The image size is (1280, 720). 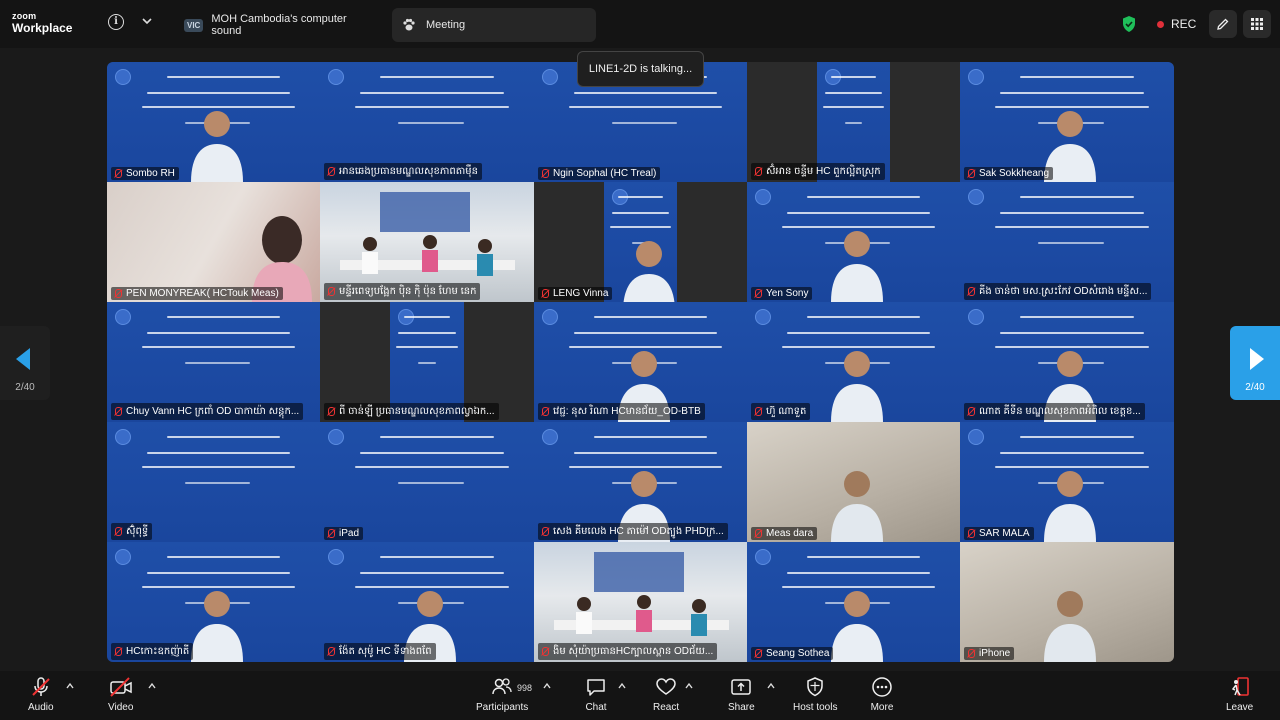 What do you see at coordinates (605, 173) in the screenshot?
I see `participant-name-text: Ngin Sophal (HC Treal)` at bounding box center [605, 173].